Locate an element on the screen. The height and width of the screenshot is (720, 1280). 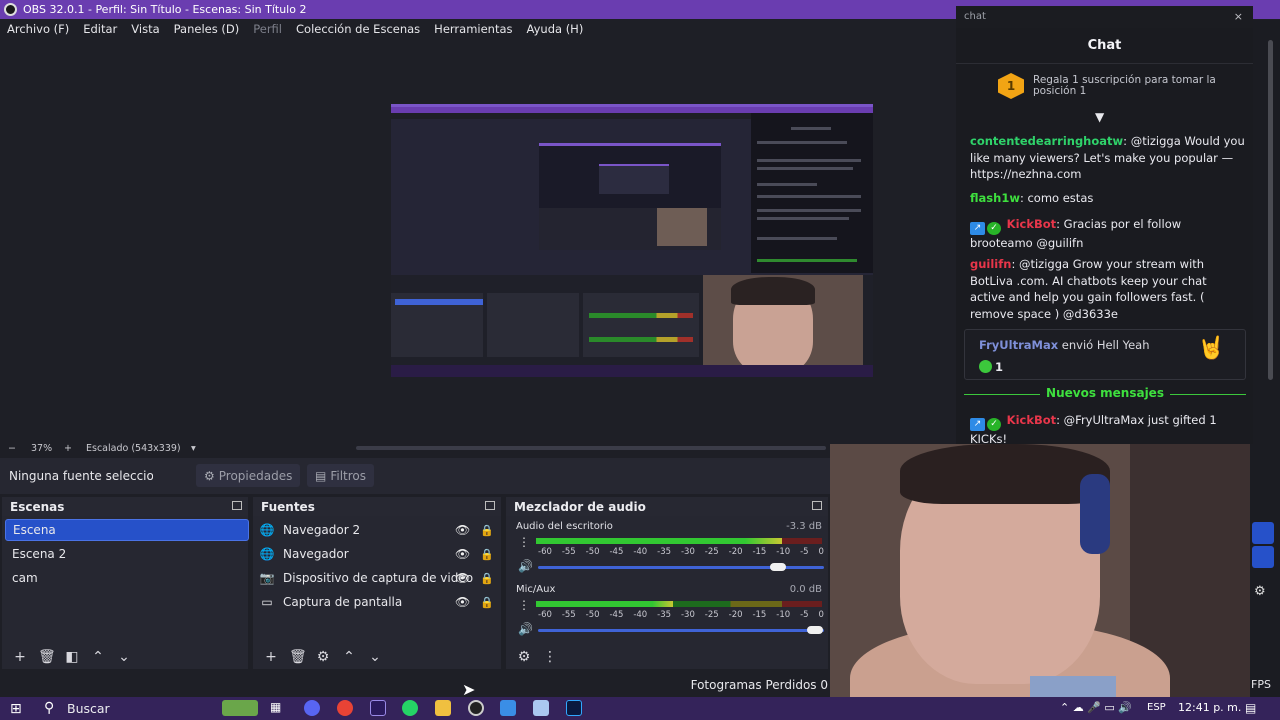
windows-start-icon: ⊞ is located at coordinates (16, 709).